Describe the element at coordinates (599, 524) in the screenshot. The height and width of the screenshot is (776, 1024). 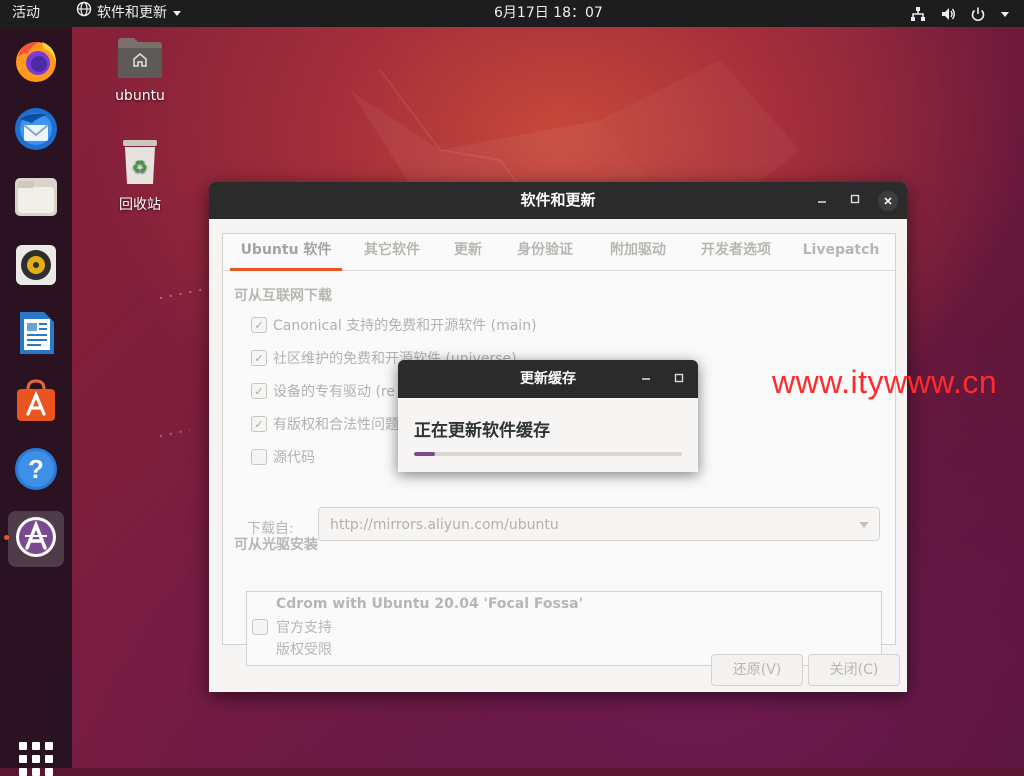
I see `download-server-select: http://mirrors.aliyun.com/ubuntu` at that location.